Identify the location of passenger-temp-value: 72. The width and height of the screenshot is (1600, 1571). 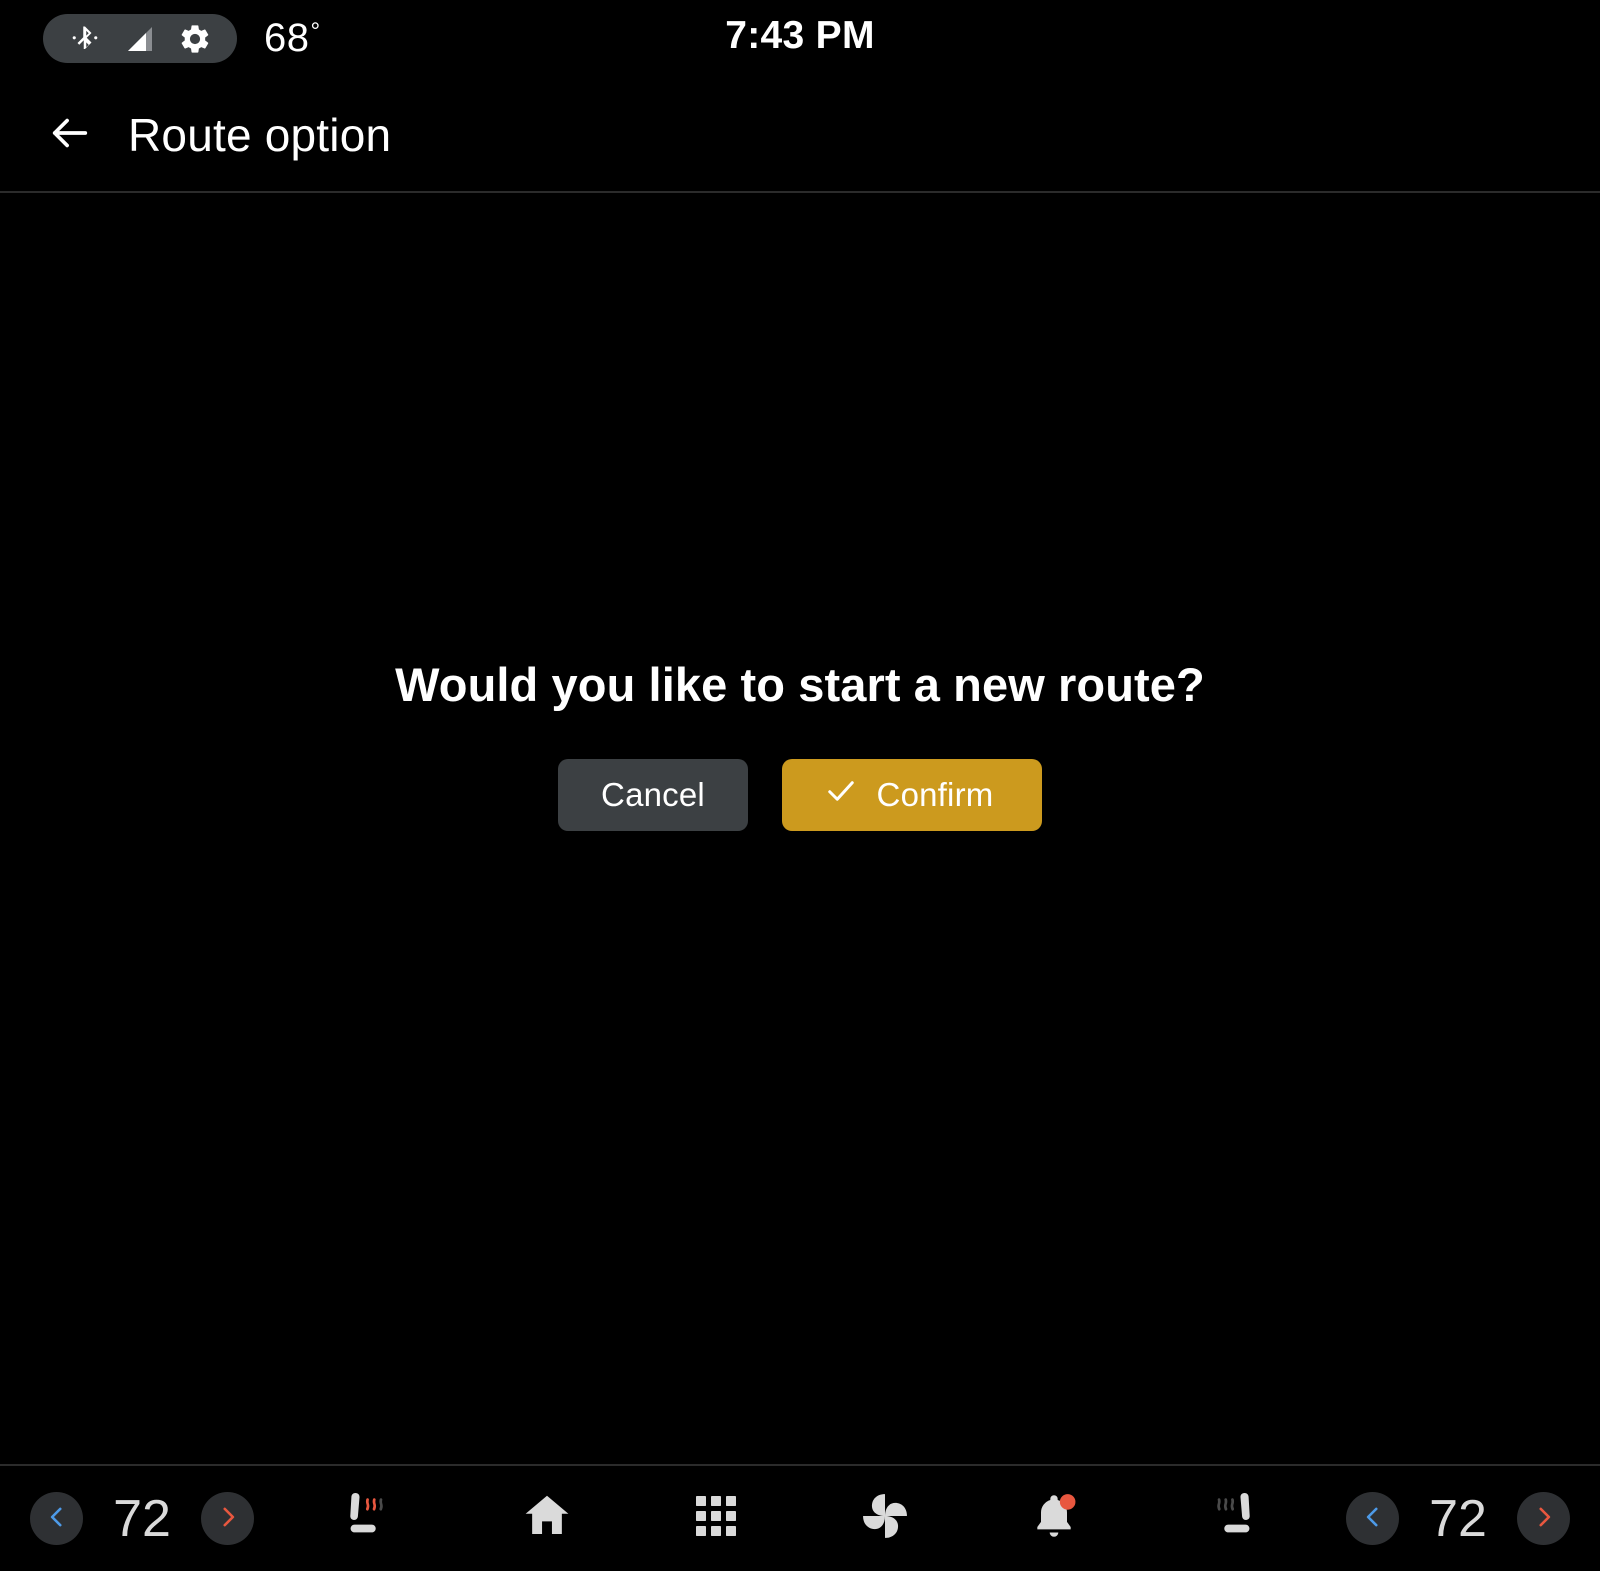
(1458, 1518).